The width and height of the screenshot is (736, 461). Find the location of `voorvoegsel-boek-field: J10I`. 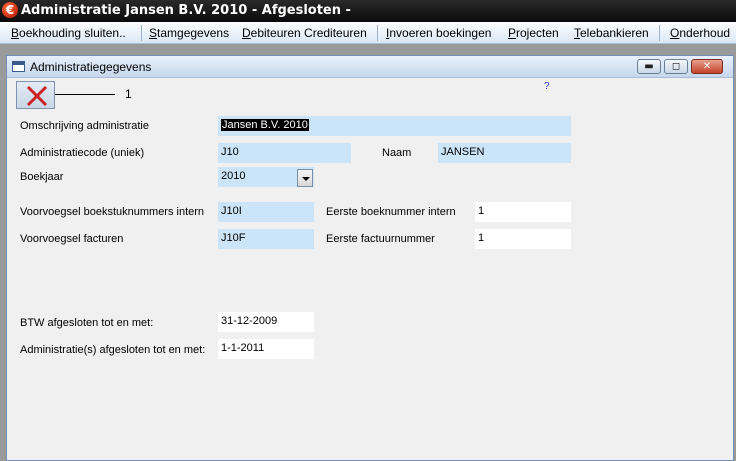

voorvoegsel-boek-field: J10I is located at coordinates (266, 212).